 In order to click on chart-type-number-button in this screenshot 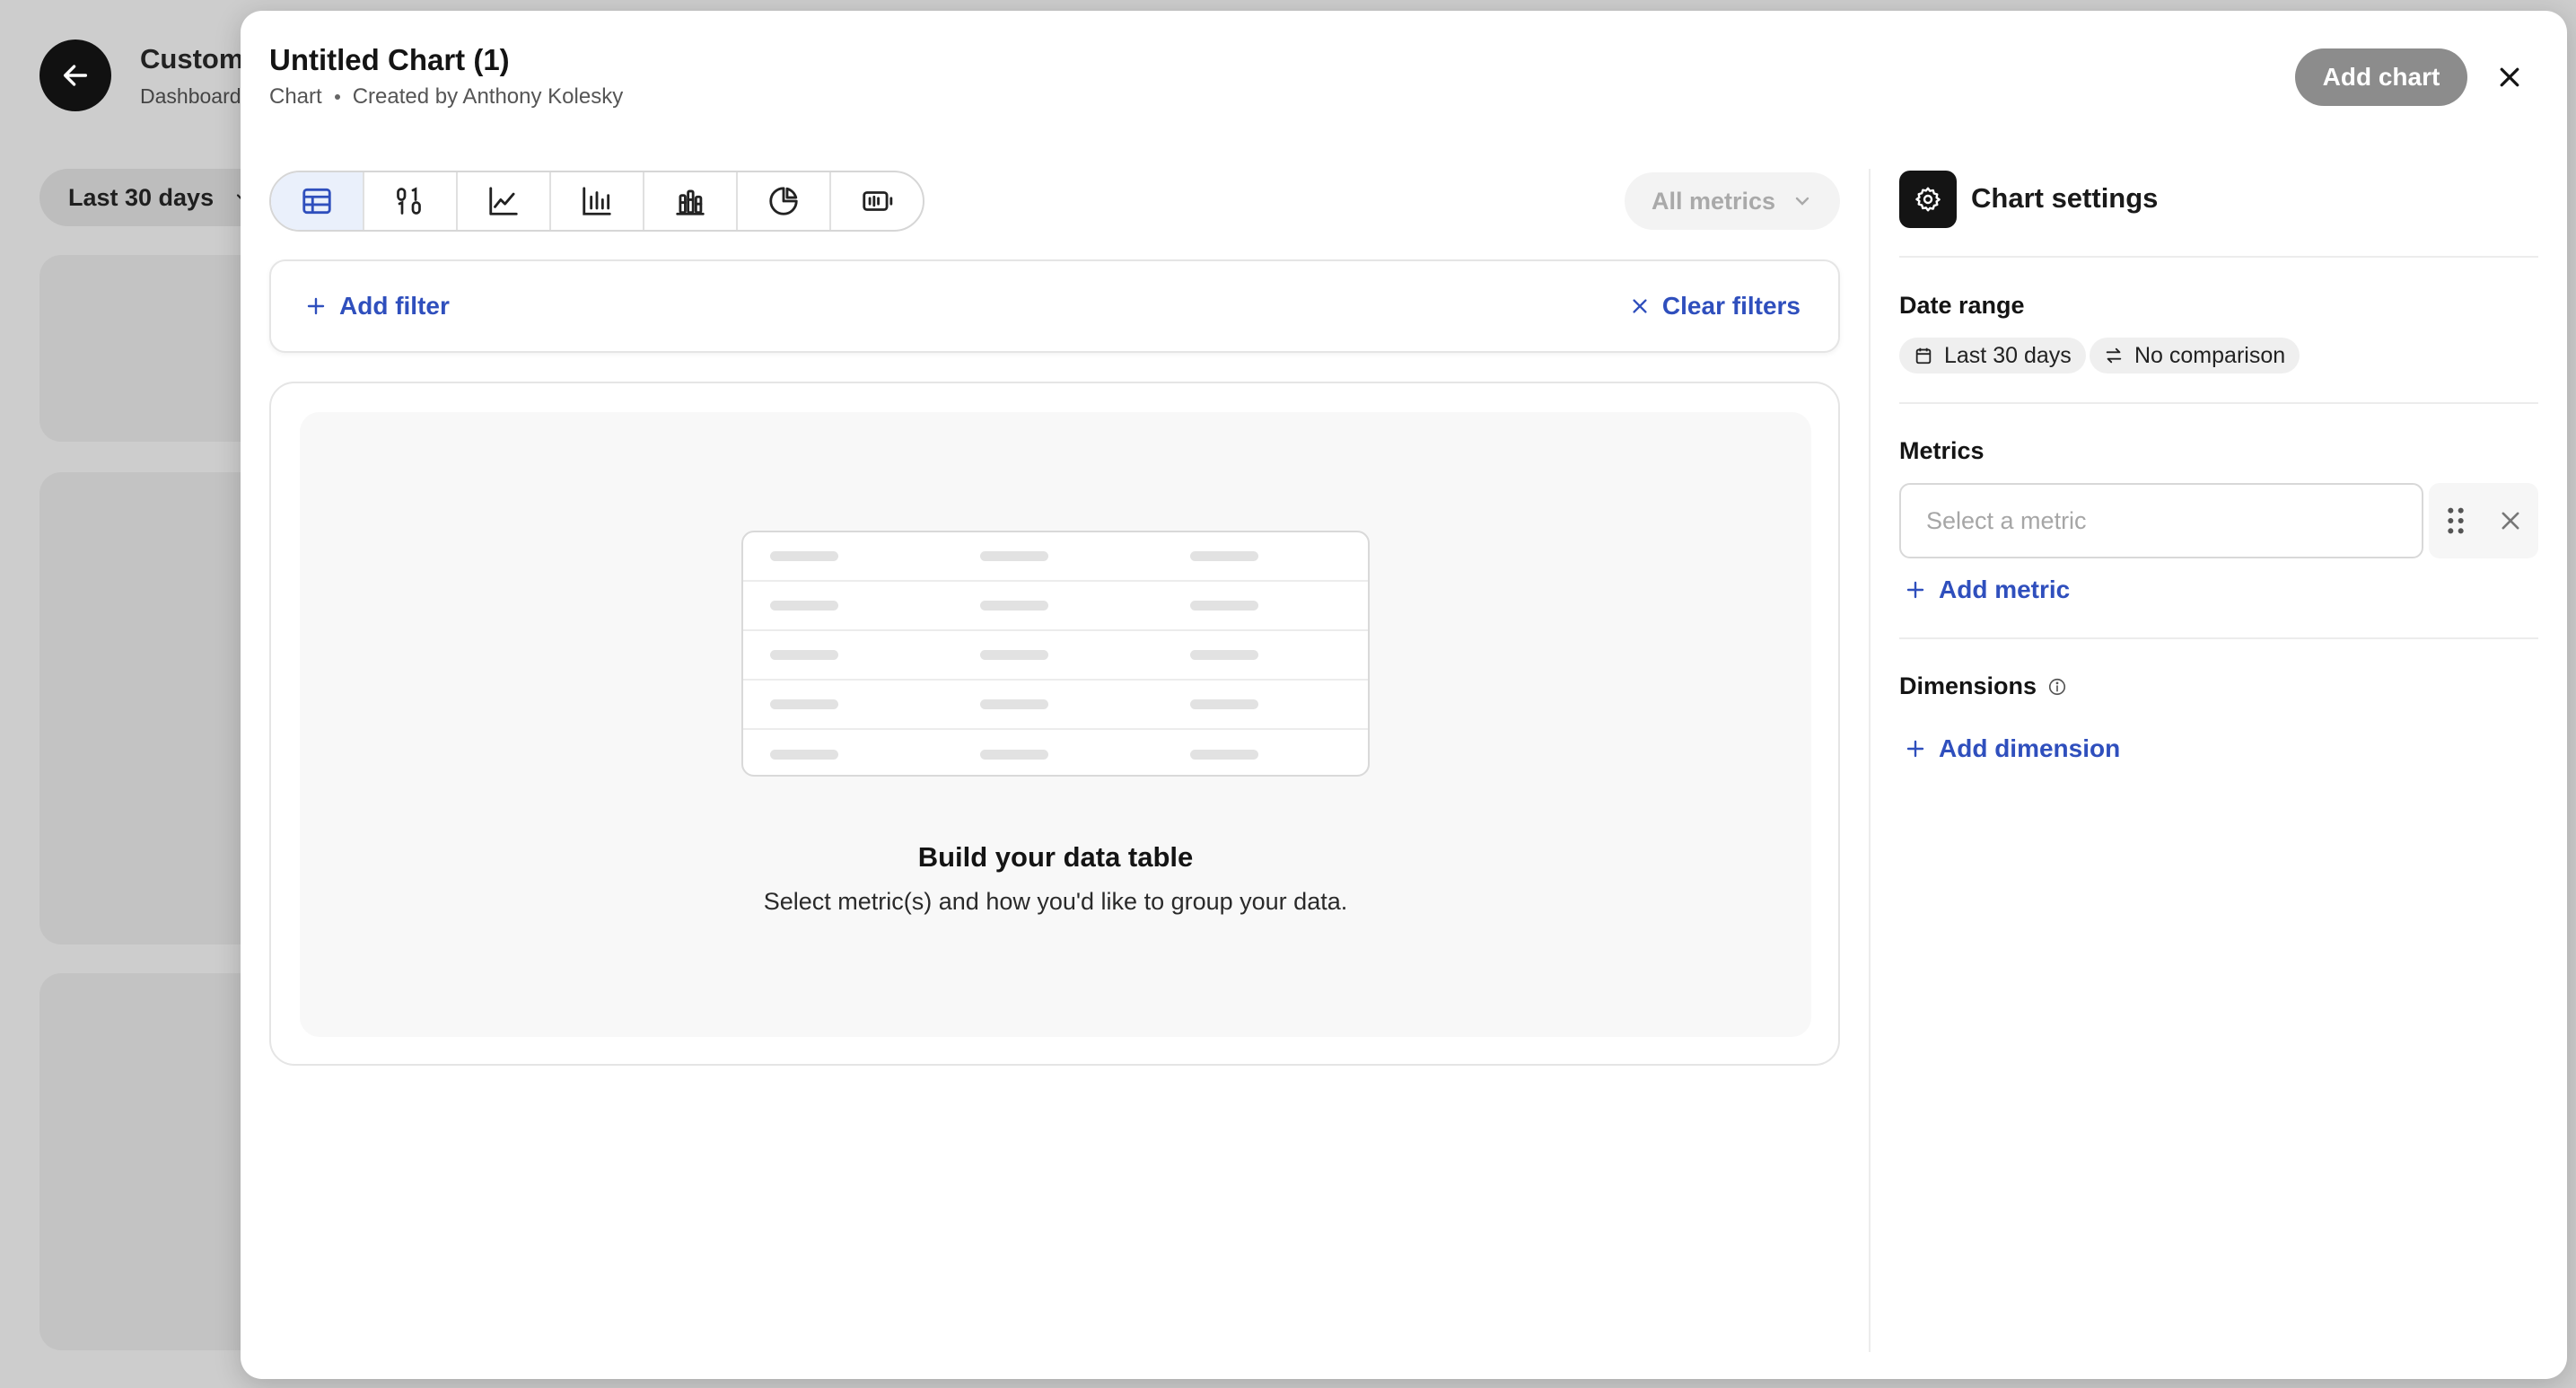, I will do `click(411, 201)`.